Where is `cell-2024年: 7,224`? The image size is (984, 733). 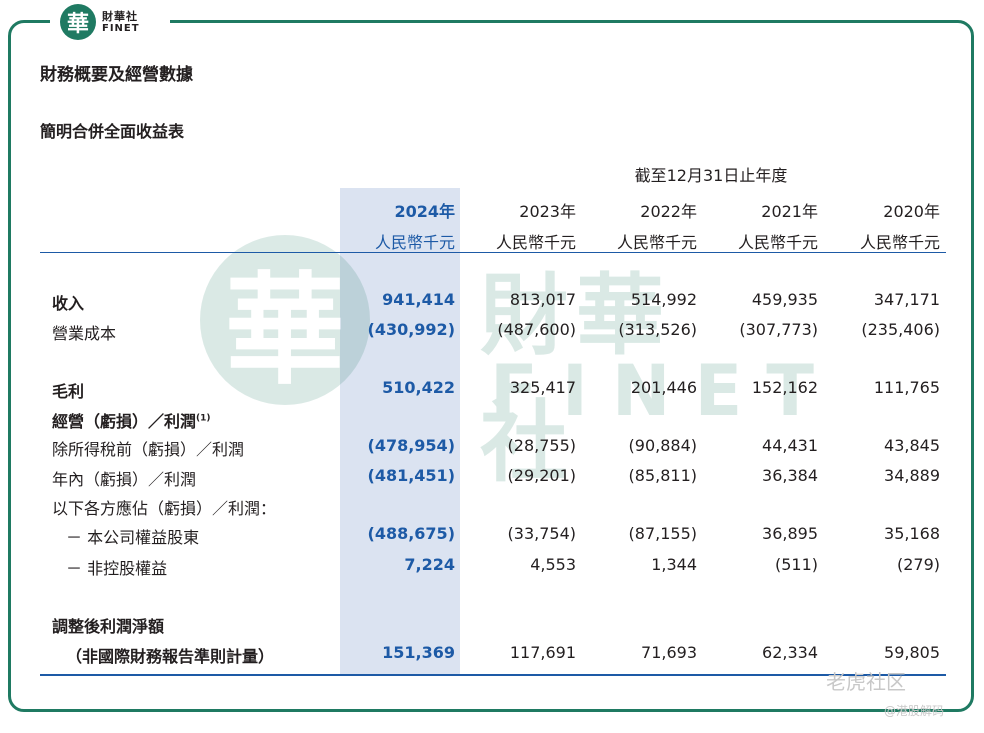
cell-2024年: 7,224 is located at coordinates (429, 564).